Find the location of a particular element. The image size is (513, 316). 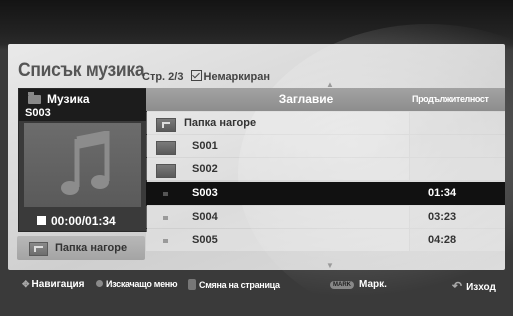

table-row: S001 is located at coordinates (325, 146).